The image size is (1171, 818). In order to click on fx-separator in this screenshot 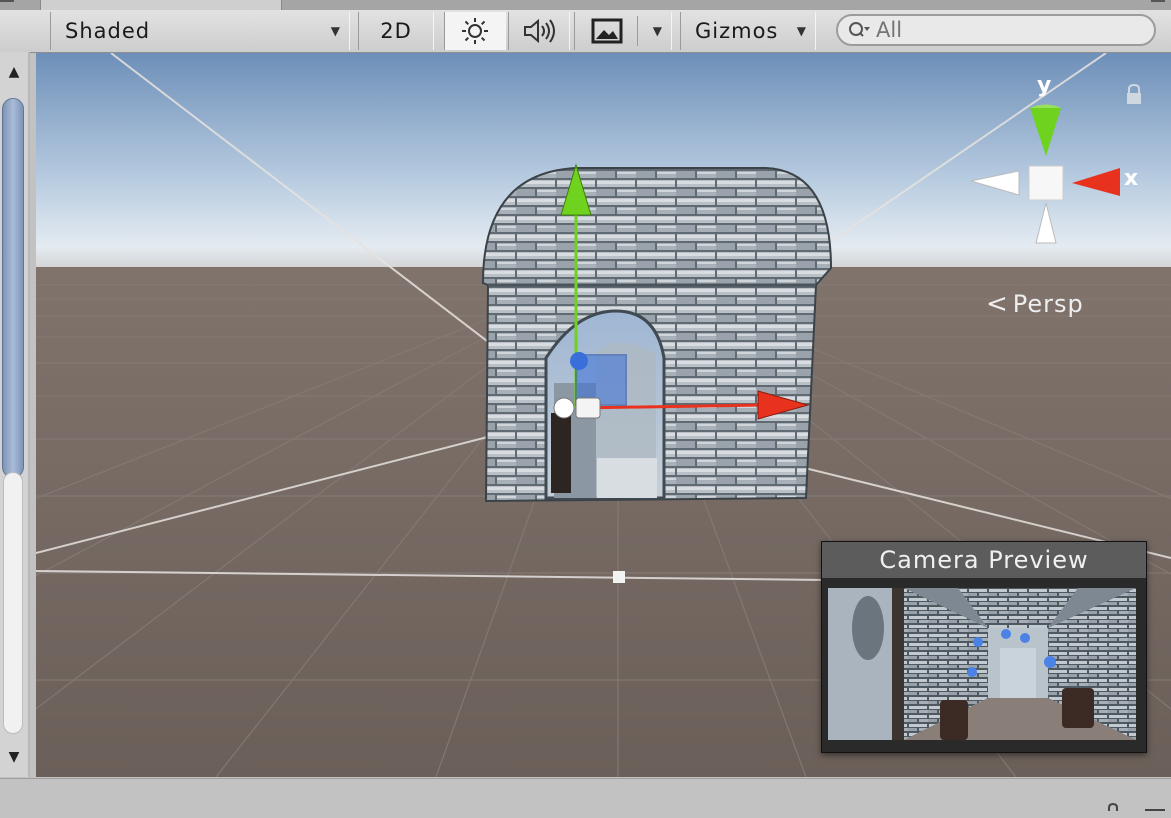, I will do `click(637, 31)`.